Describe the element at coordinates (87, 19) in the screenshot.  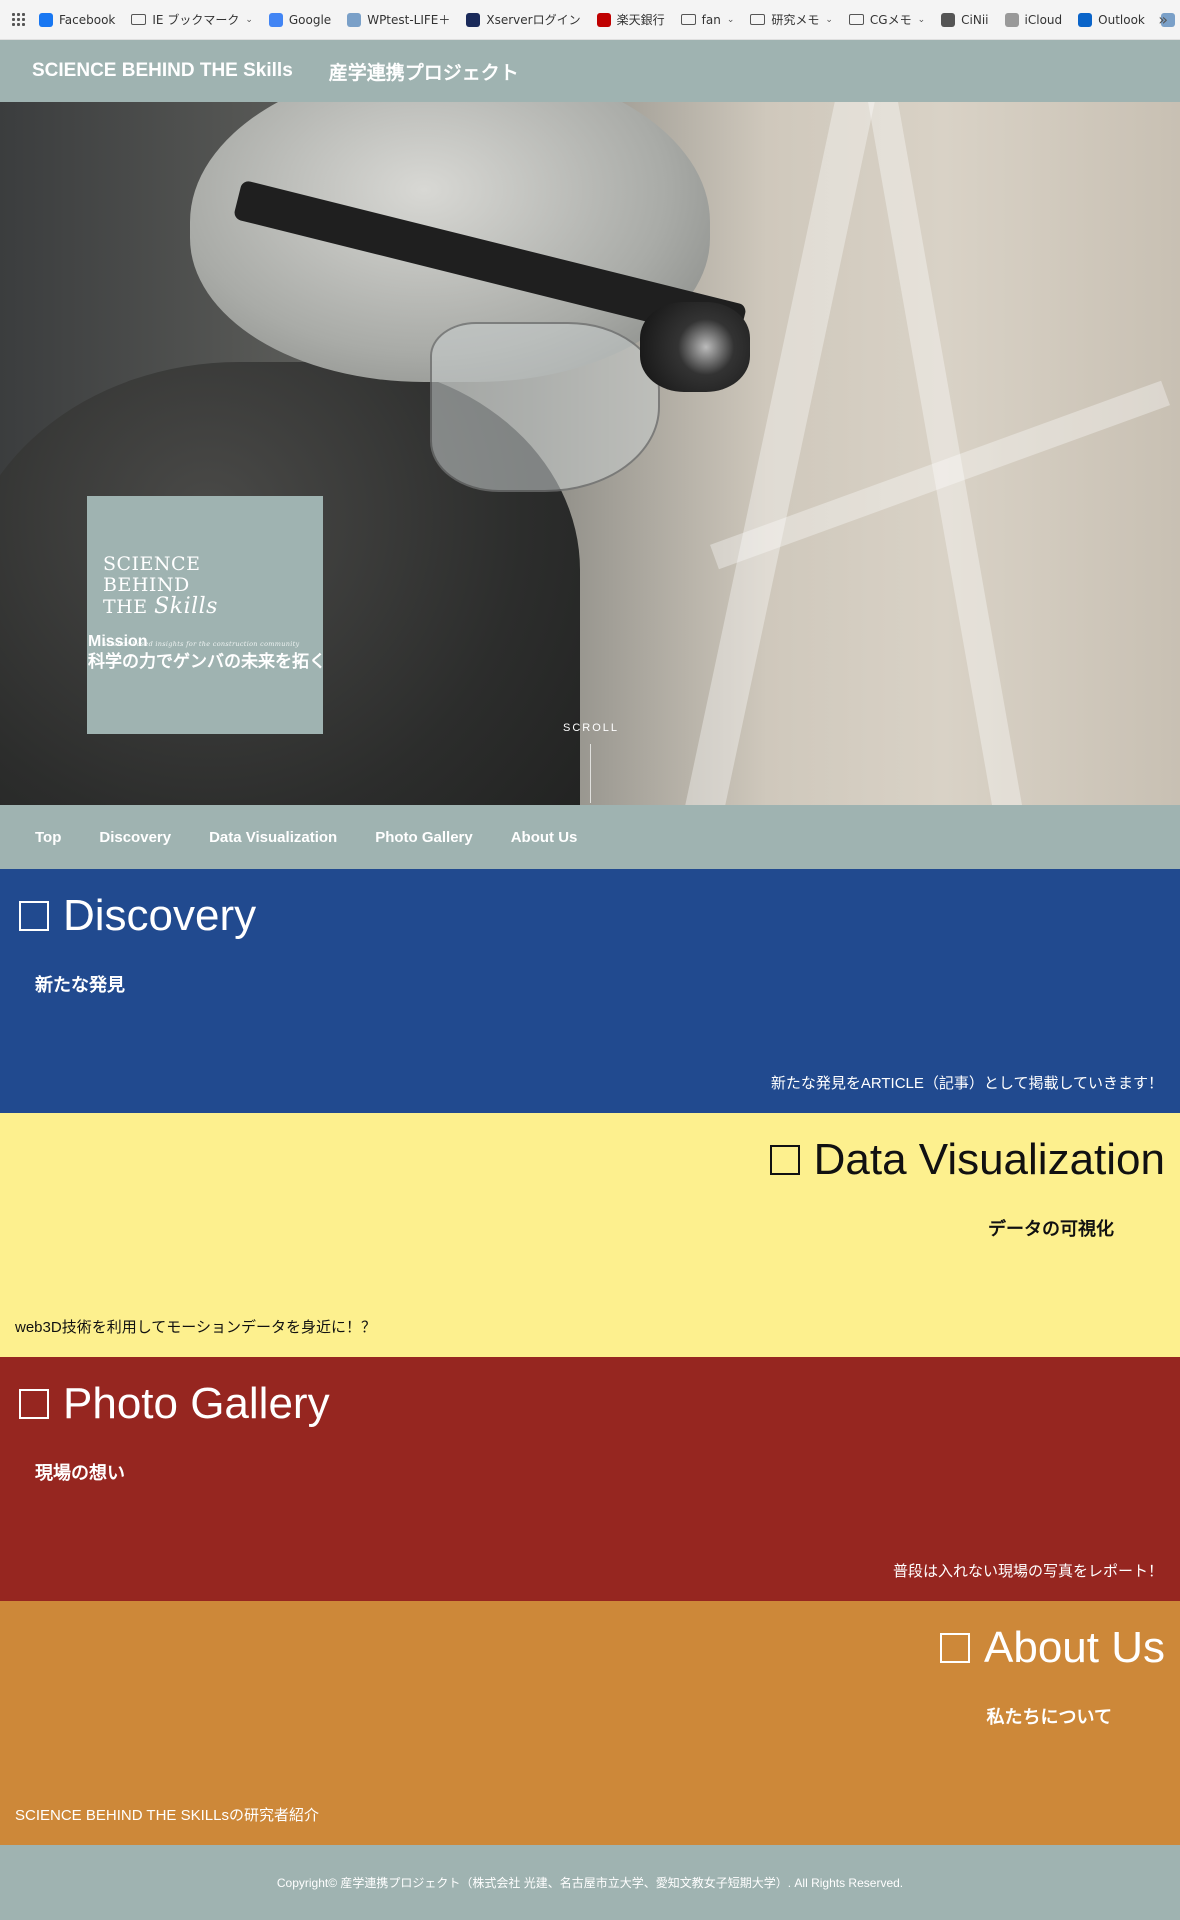
I see `bookmark-label: Facebook` at that location.